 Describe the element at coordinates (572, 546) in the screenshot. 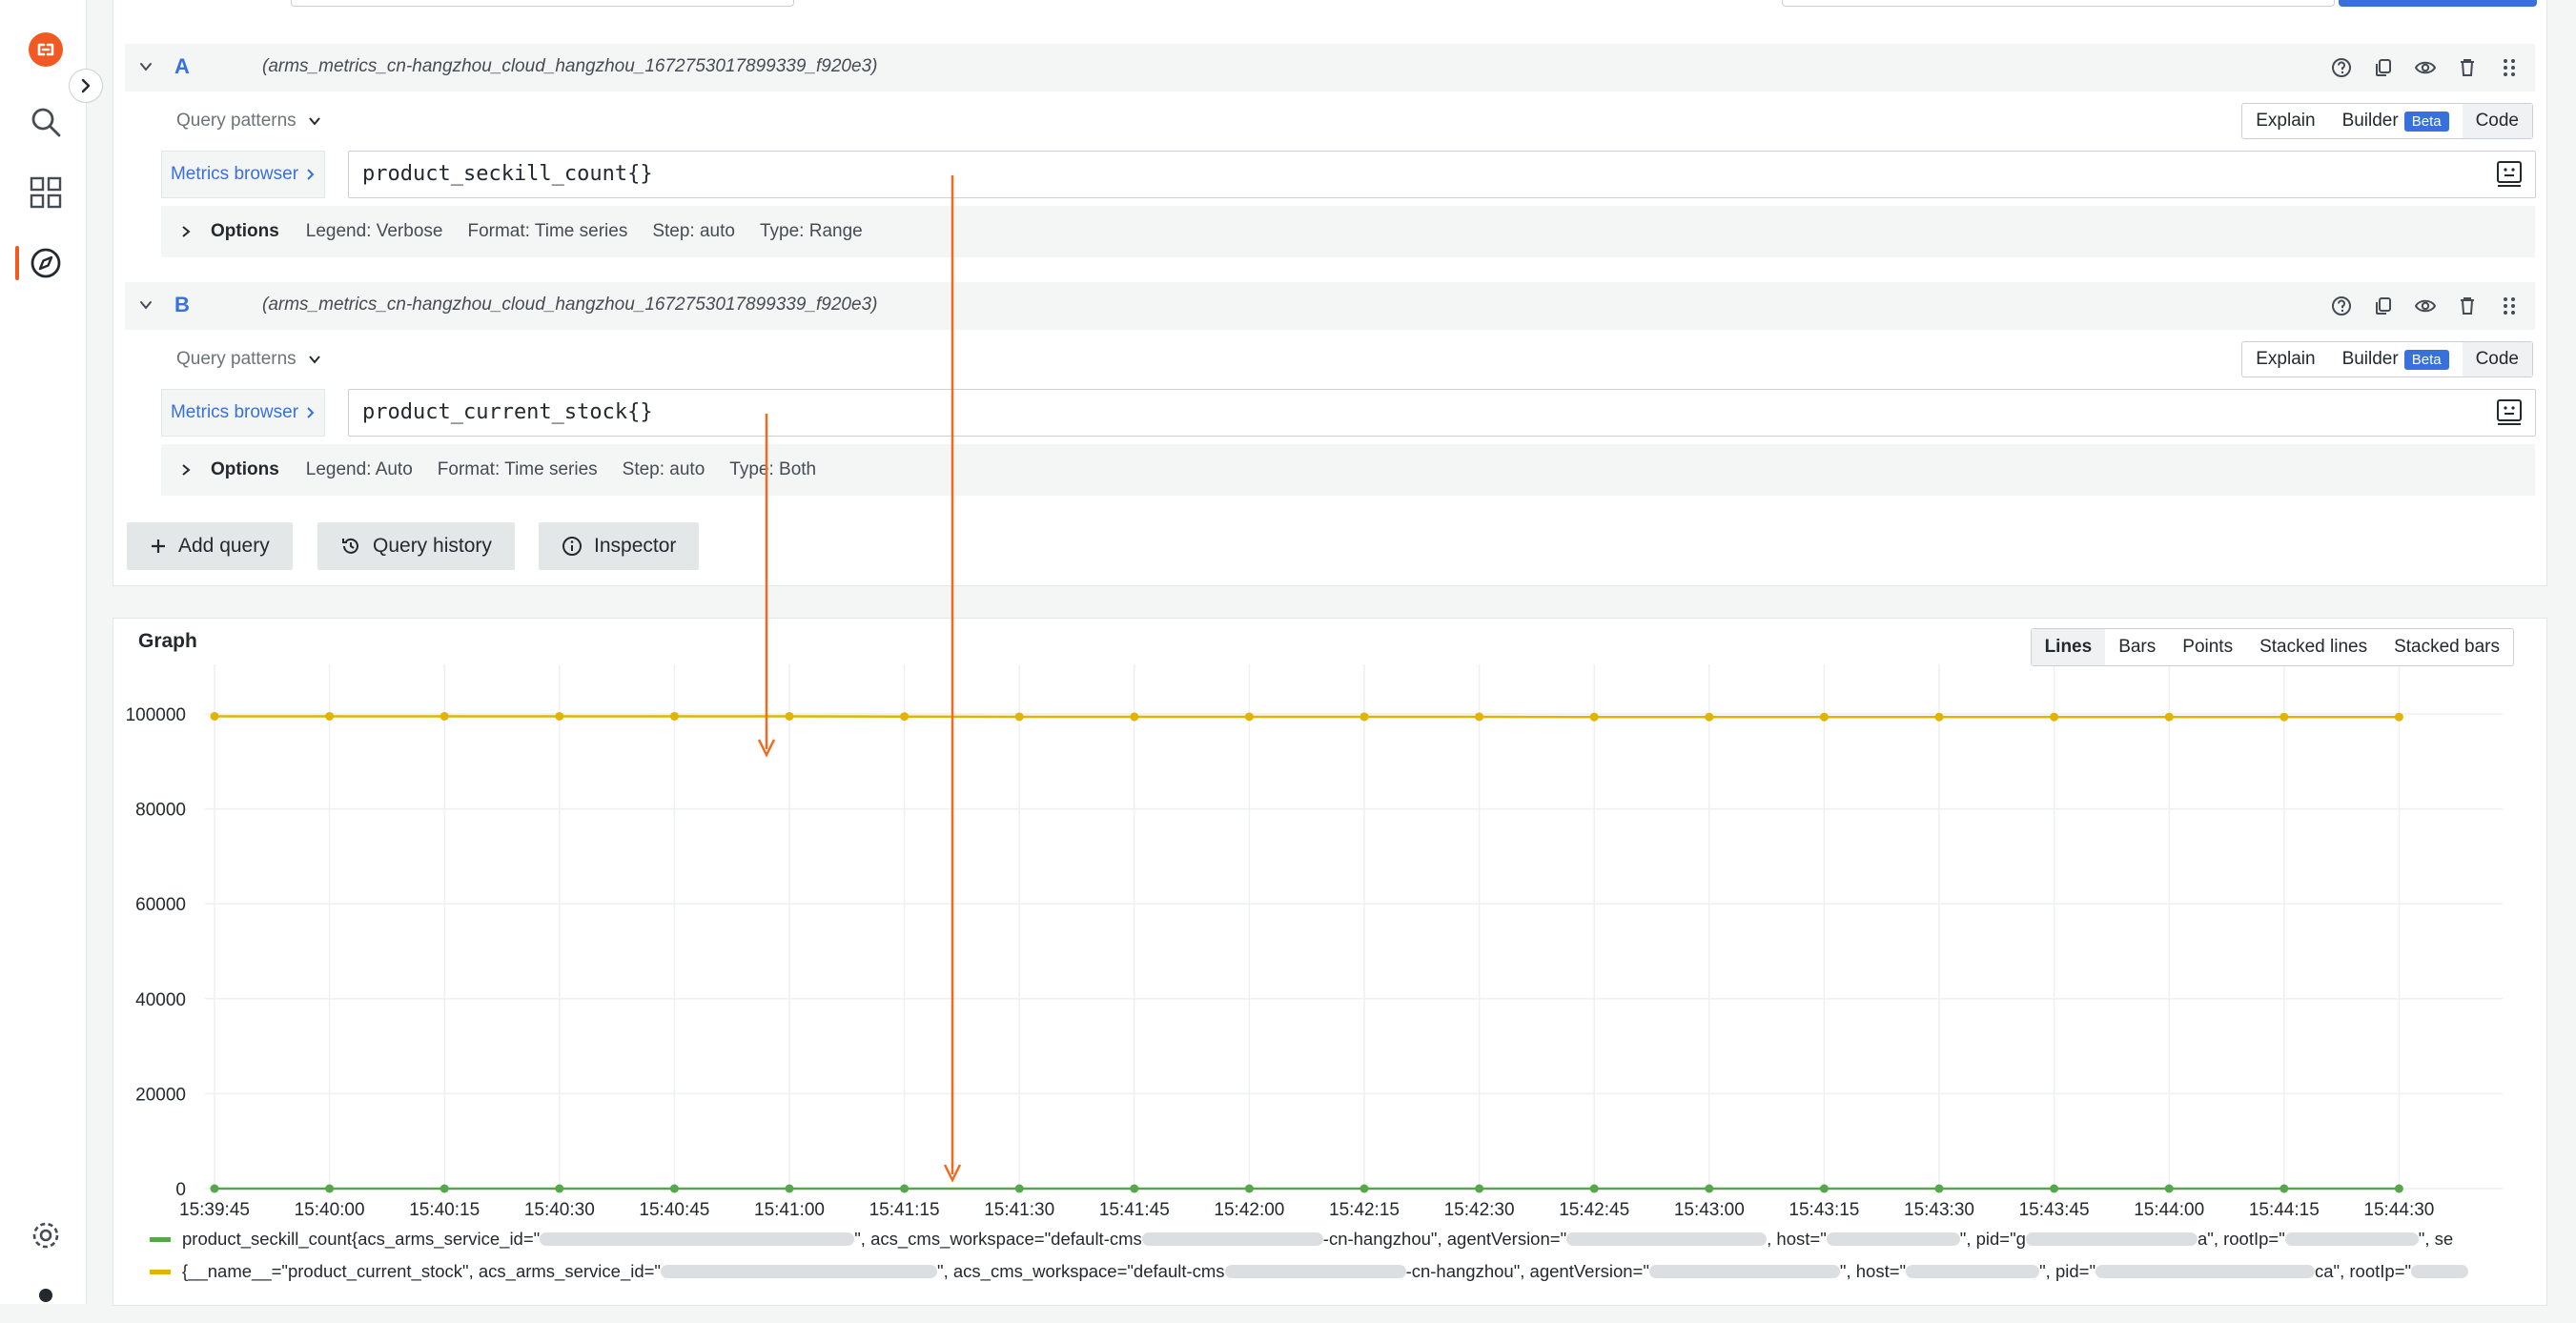

I see `info-icon` at that location.